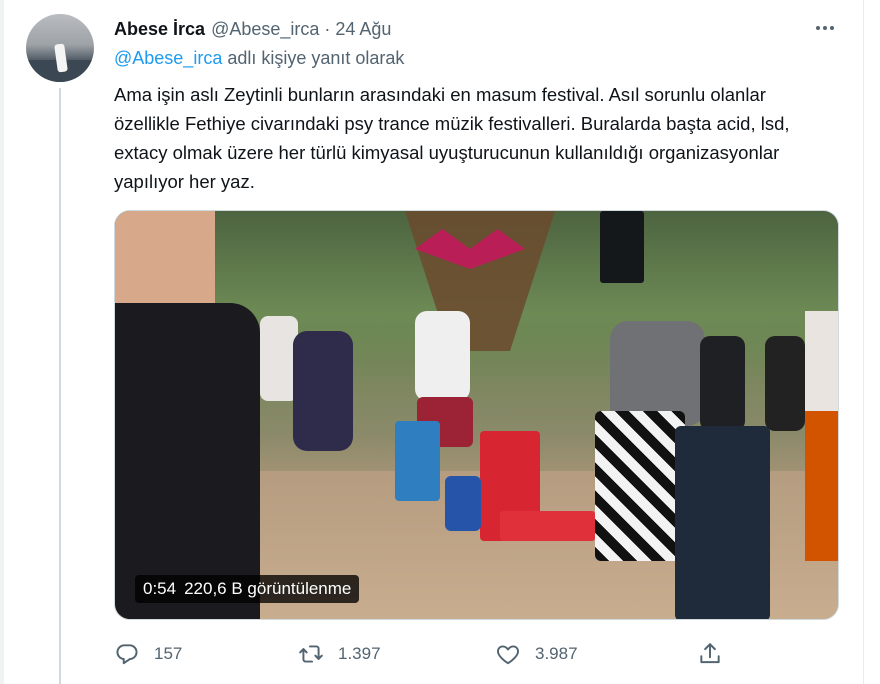 Image resolution: width=880 pixels, height=684 pixels. What do you see at coordinates (148, 654) in the screenshot?
I see `reply-button: 157` at bounding box center [148, 654].